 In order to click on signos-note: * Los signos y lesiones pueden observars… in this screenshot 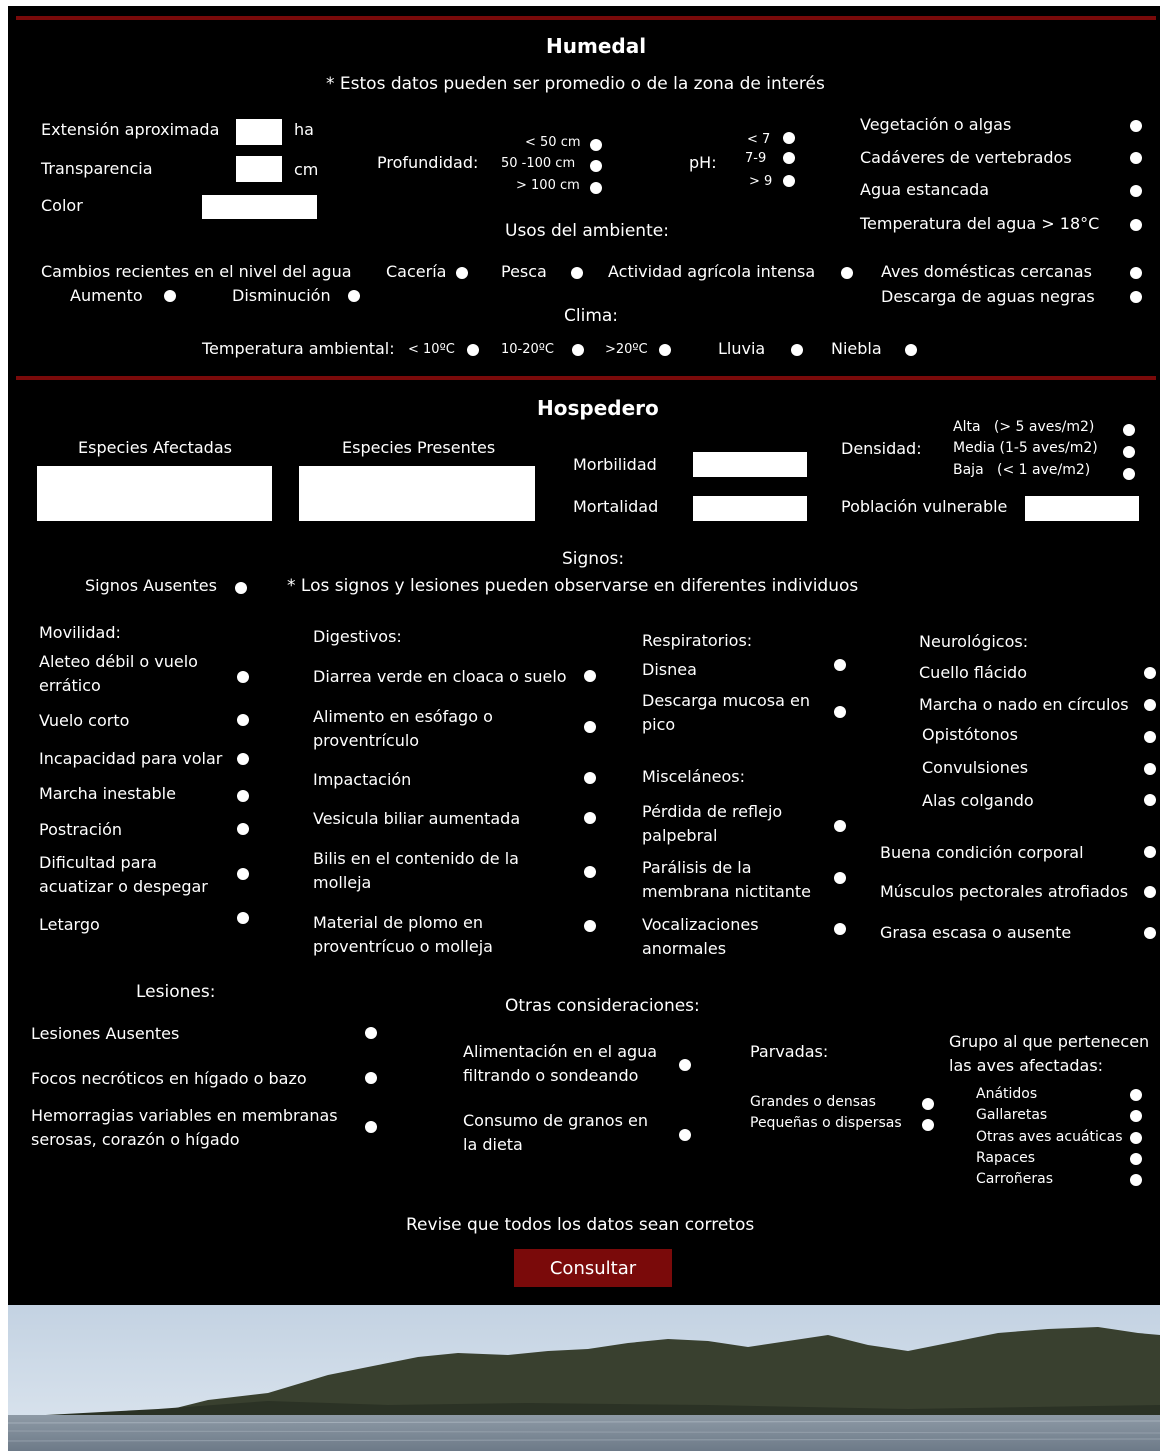, I will do `click(573, 586)`.